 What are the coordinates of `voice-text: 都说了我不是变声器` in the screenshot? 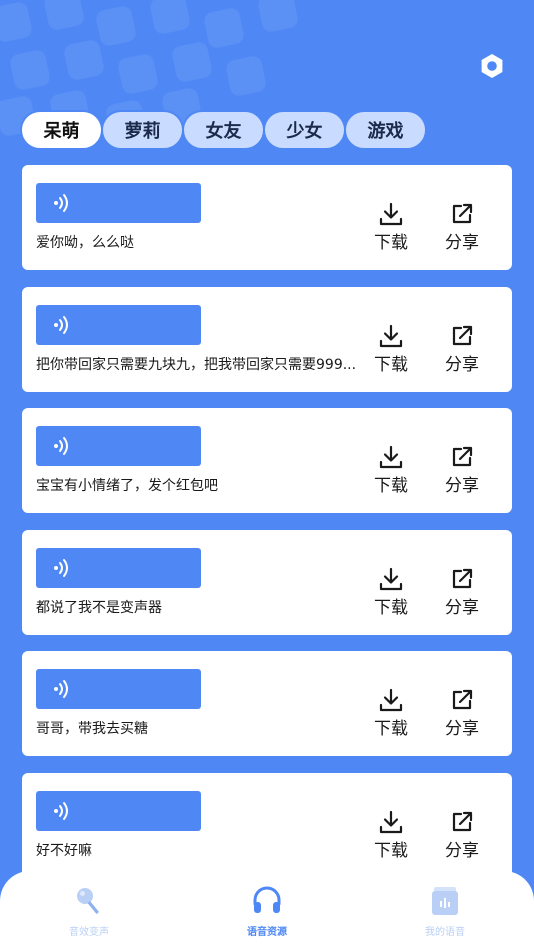 It's located at (99, 607).